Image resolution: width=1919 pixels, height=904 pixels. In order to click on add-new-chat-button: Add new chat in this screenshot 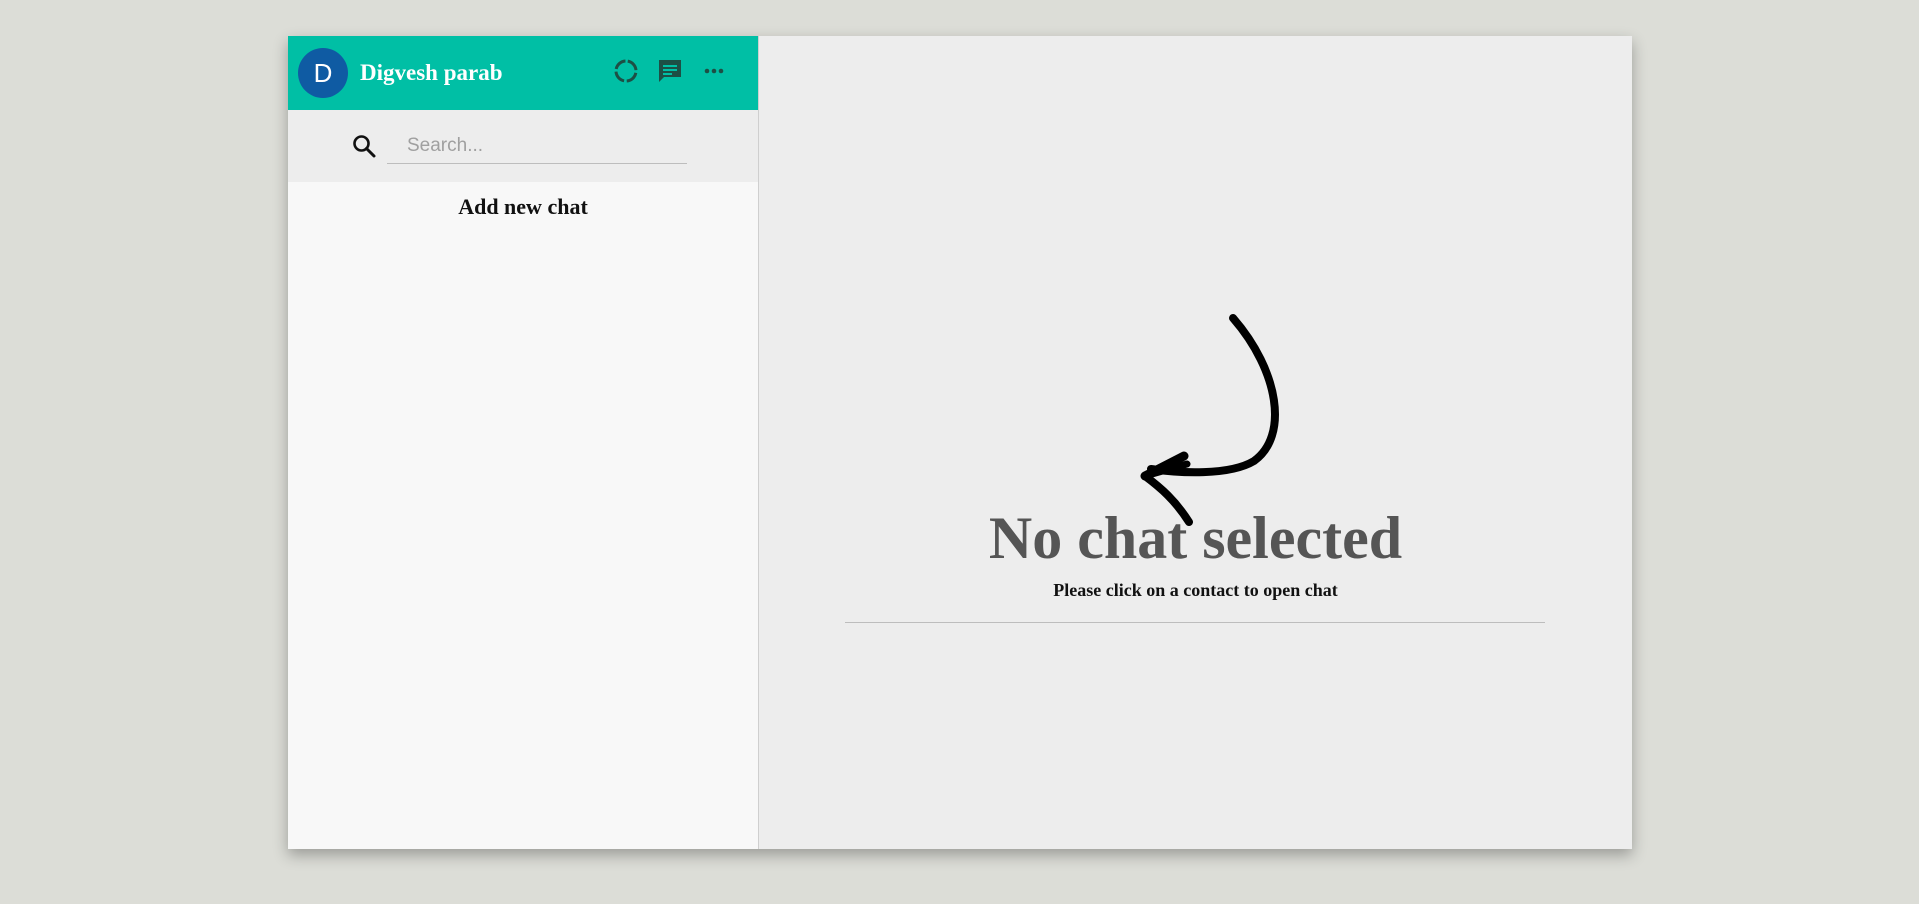, I will do `click(523, 201)`.